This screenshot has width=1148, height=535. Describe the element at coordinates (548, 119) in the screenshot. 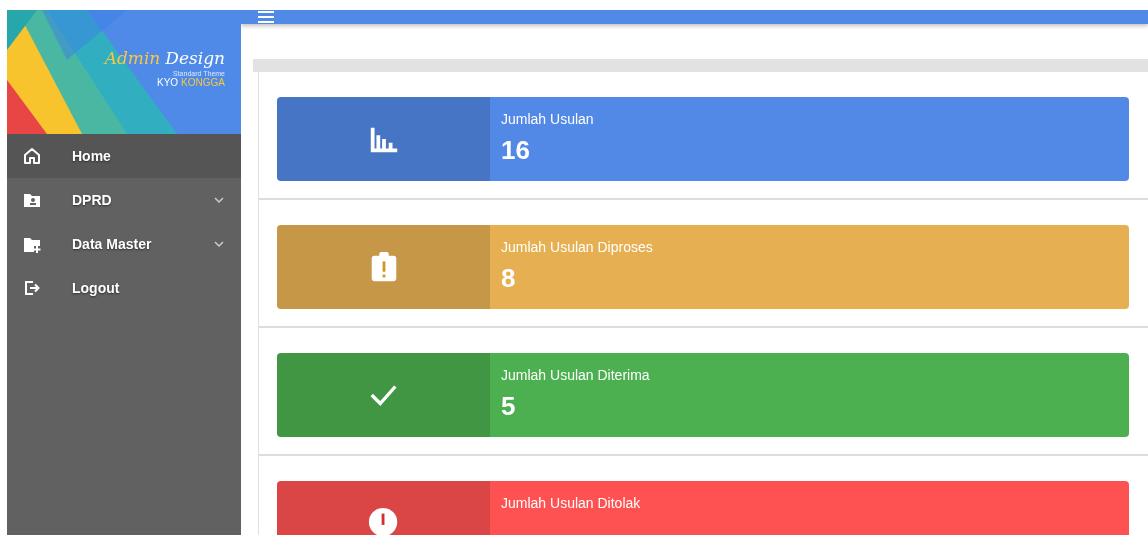

I see `stat-label: Jumlah Usulan` at that location.